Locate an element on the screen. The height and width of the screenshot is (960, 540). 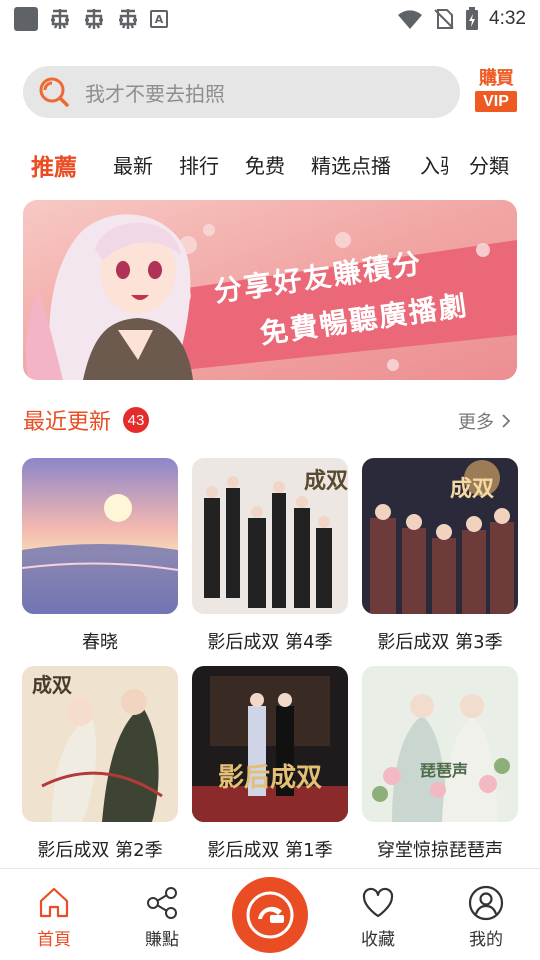
nav-earn-points: 賺點 is located at coordinates (162, 917).